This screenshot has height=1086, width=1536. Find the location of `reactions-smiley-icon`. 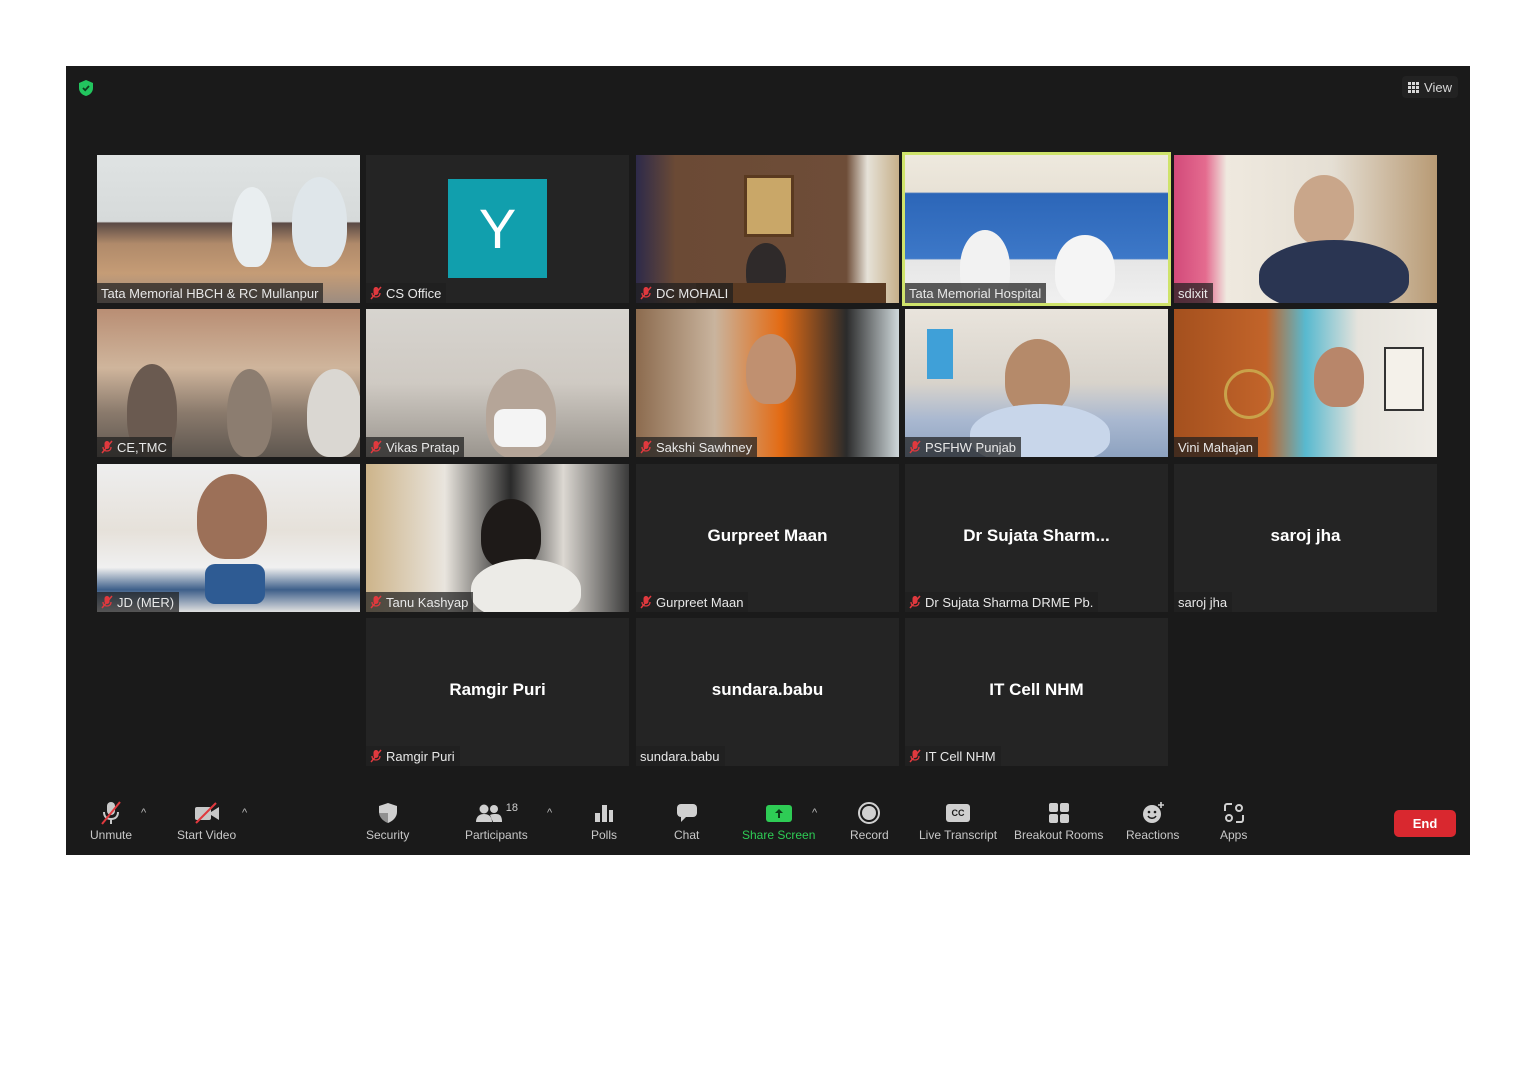

reactions-smiley-icon is located at coordinates (1153, 812).